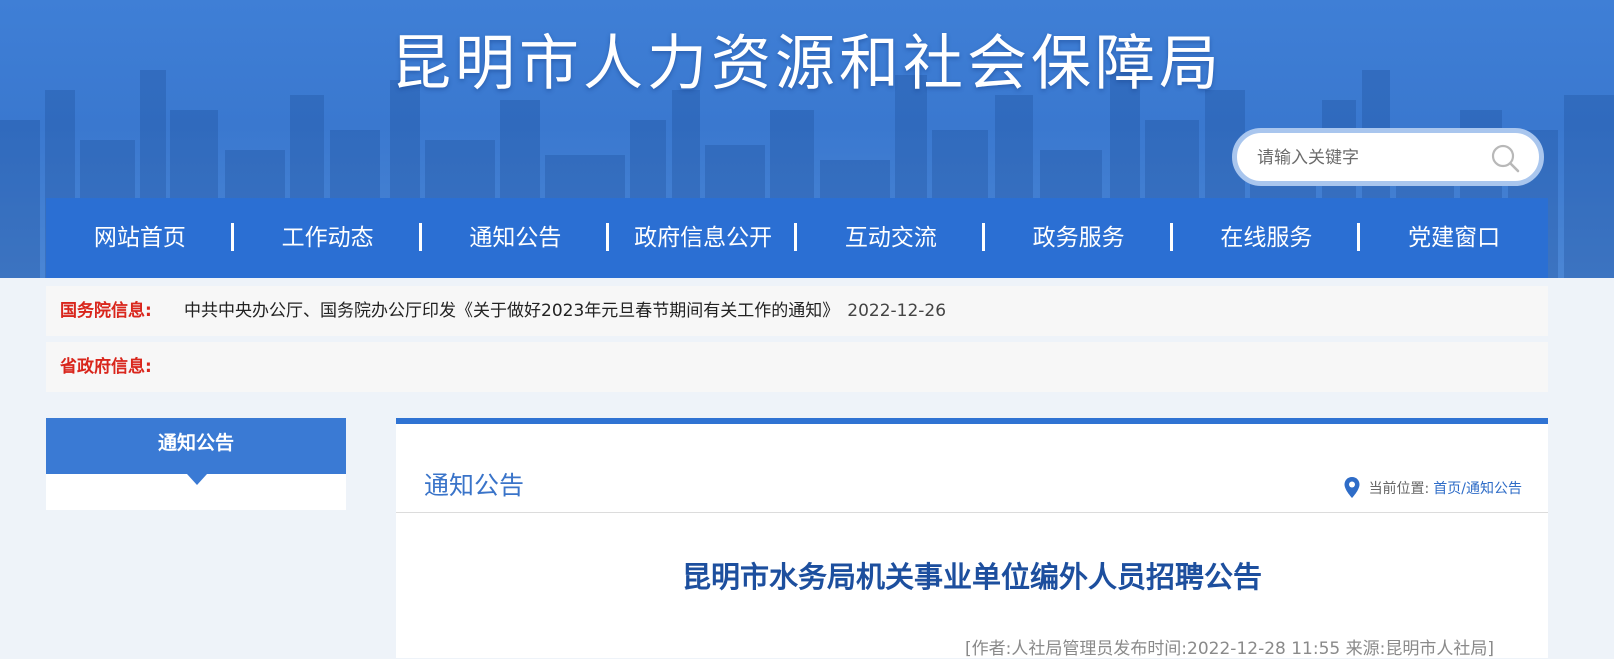 Image resolution: width=1614 pixels, height=659 pixels. Describe the element at coordinates (1399, 489) in the screenshot. I see `breadcrumb-label: 当前位置:` at that location.